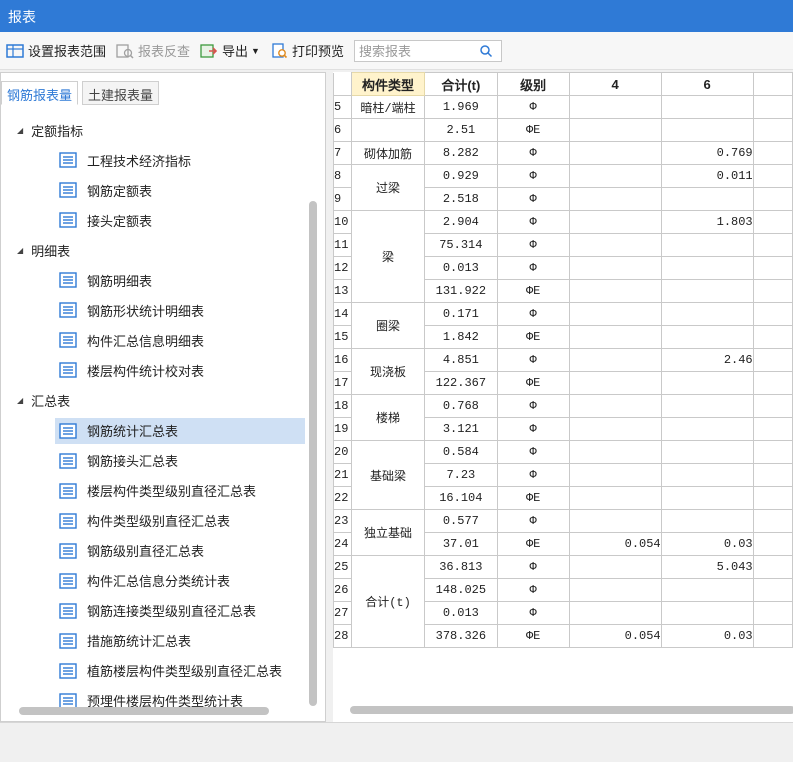 The image size is (793, 762). What do you see at coordinates (461, 245) in the screenshot?
I see `total-cell: 75.314` at bounding box center [461, 245].